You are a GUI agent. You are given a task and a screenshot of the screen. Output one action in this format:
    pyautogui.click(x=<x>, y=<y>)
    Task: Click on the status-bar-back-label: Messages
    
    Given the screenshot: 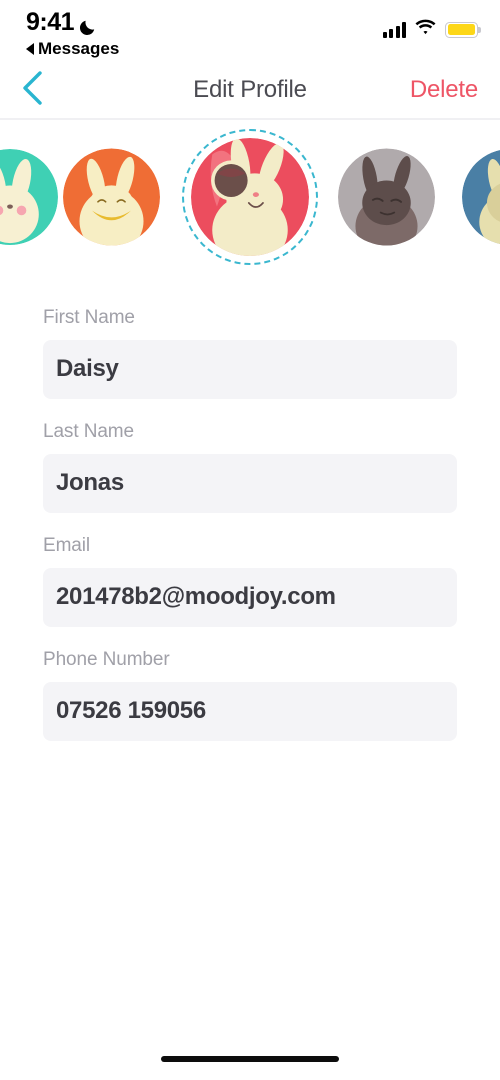 What is the action you would take?
    pyautogui.click(x=79, y=48)
    